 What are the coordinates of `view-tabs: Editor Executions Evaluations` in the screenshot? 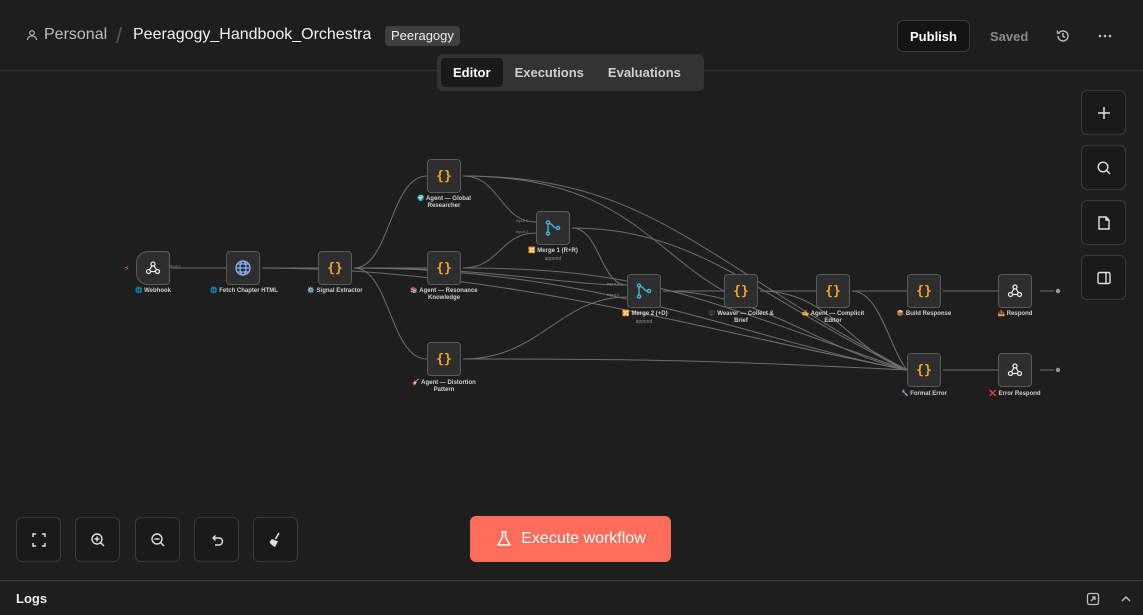 It's located at (570, 72).